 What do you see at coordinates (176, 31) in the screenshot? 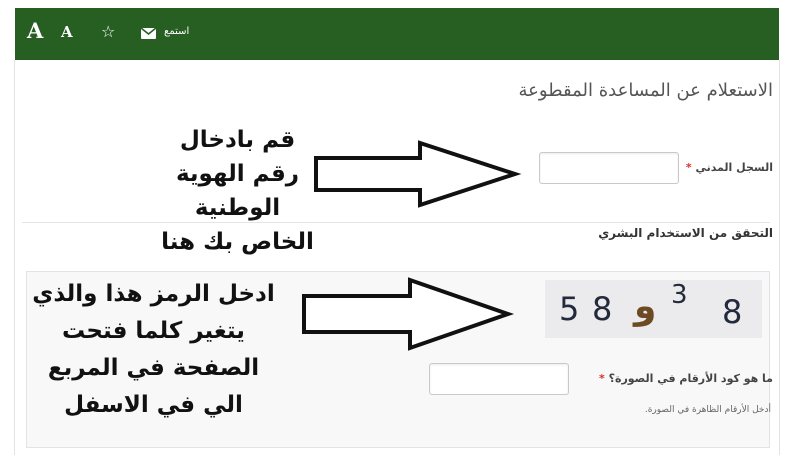
I see `listen-button: استمع` at bounding box center [176, 31].